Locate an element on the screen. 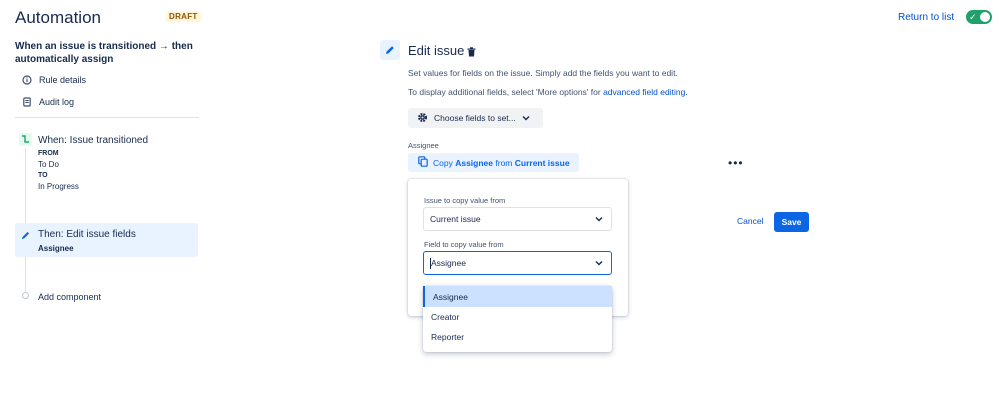  issue-source-value: Current issue is located at coordinates (455, 219).